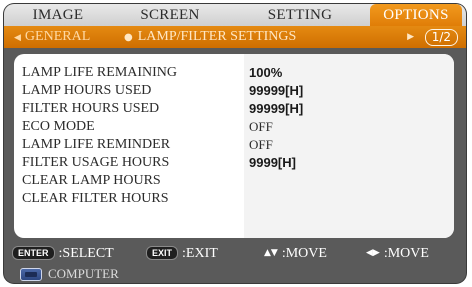  I want to click on tab-setting: SETTING, so click(300, 15).